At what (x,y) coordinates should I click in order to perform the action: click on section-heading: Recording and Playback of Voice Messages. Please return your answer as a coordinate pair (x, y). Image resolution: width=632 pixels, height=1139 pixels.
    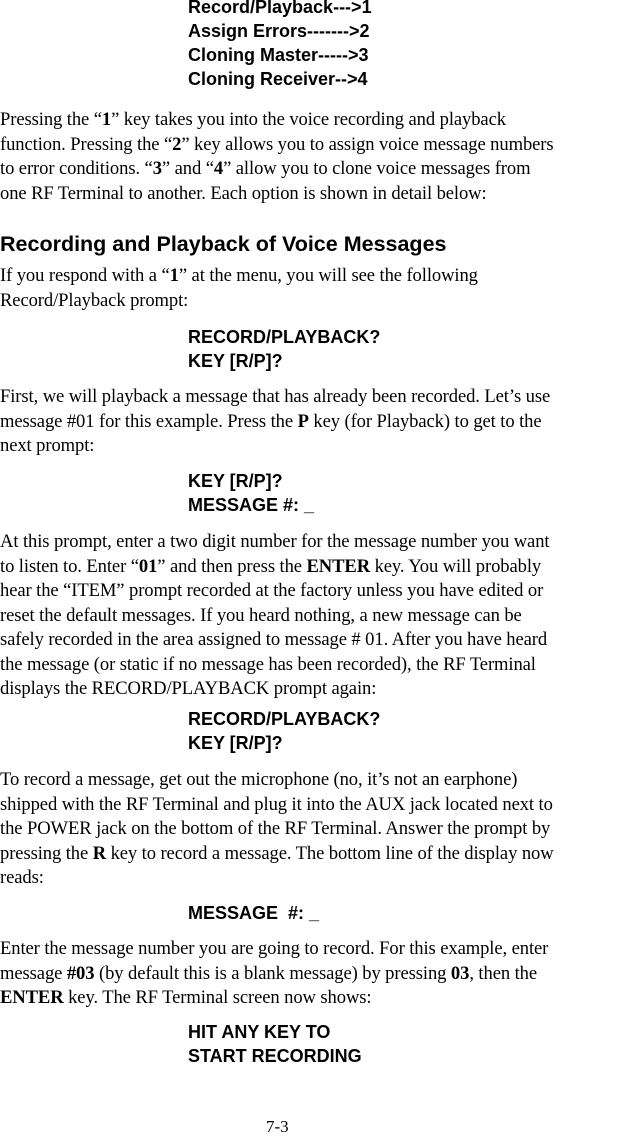
    Looking at the image, I should click on (223, 244).